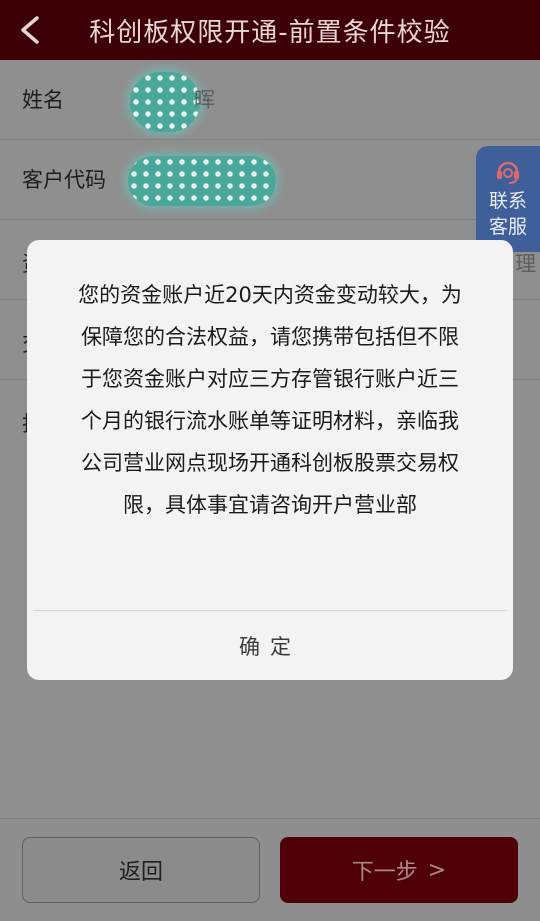  I want to click on confirm-button: 确定, so click(270, 645).